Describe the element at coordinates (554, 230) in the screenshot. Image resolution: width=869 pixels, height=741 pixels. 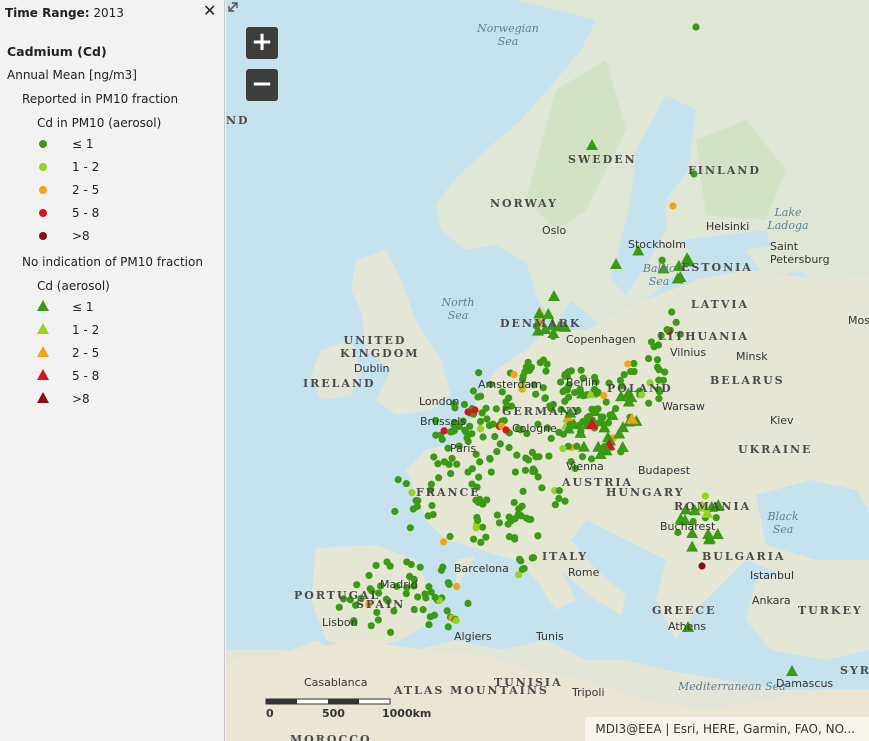
I see `map-label-oslo: Oslo` at that location.